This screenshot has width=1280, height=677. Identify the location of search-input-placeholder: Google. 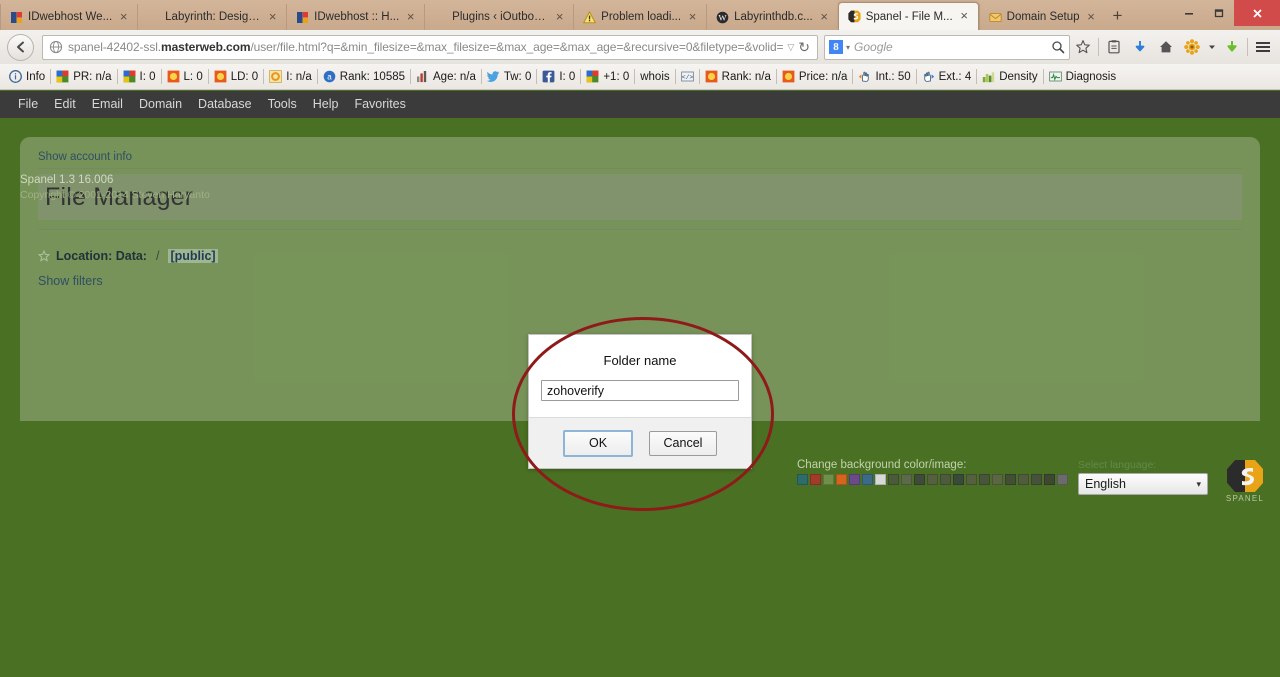
(952, 47).